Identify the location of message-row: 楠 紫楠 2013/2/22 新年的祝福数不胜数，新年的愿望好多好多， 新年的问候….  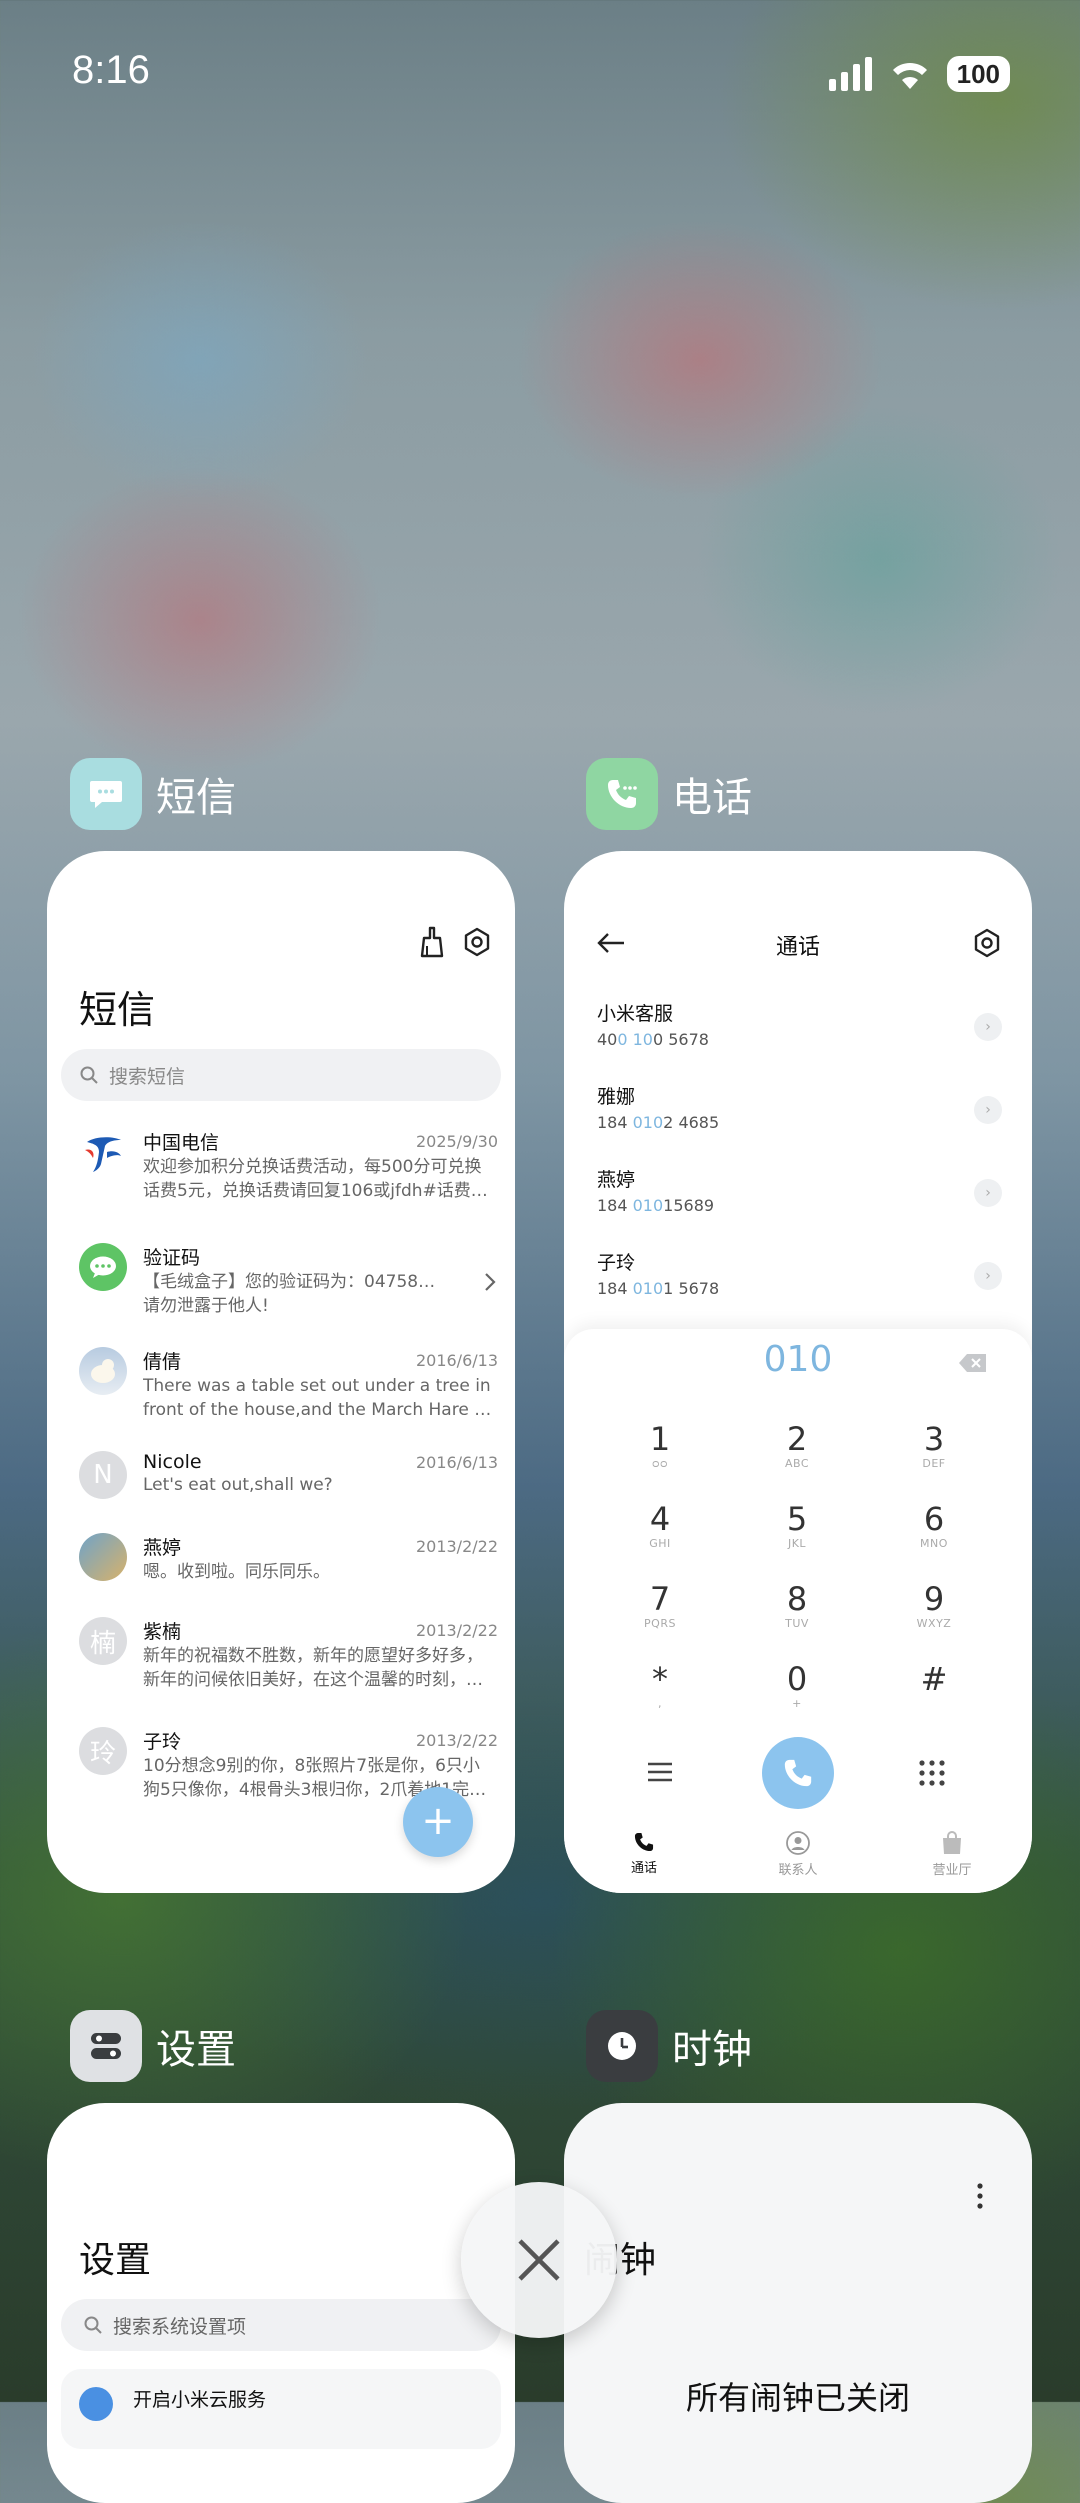
(289, 1657).